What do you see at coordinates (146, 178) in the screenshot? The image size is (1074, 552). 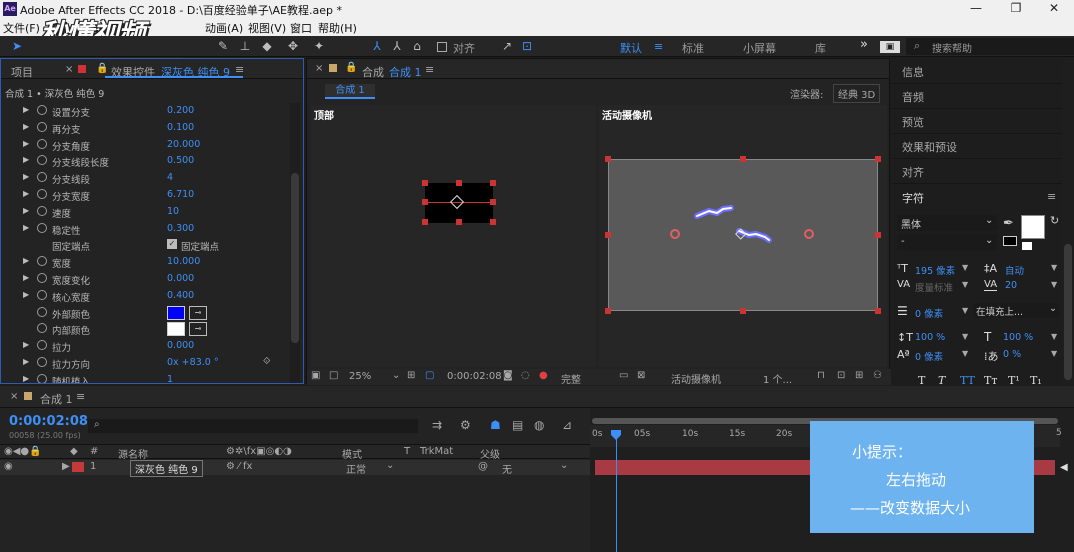 I see `property-row: ▶ 分支线段 4` at bounding box center [146, 178].